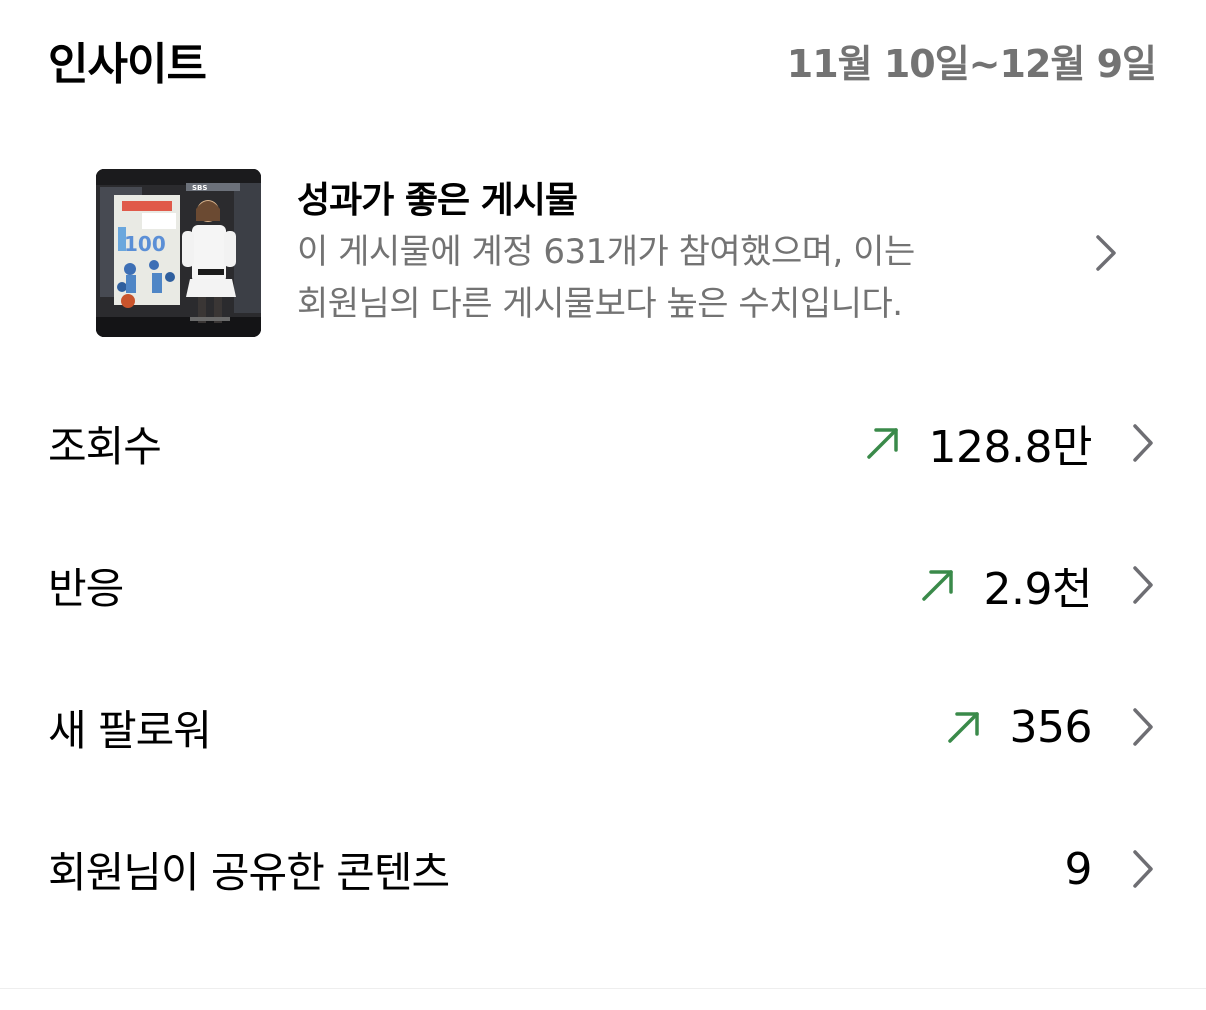  I want to click on metric-row-views: 조회수 128.8만, so click(602, 443).